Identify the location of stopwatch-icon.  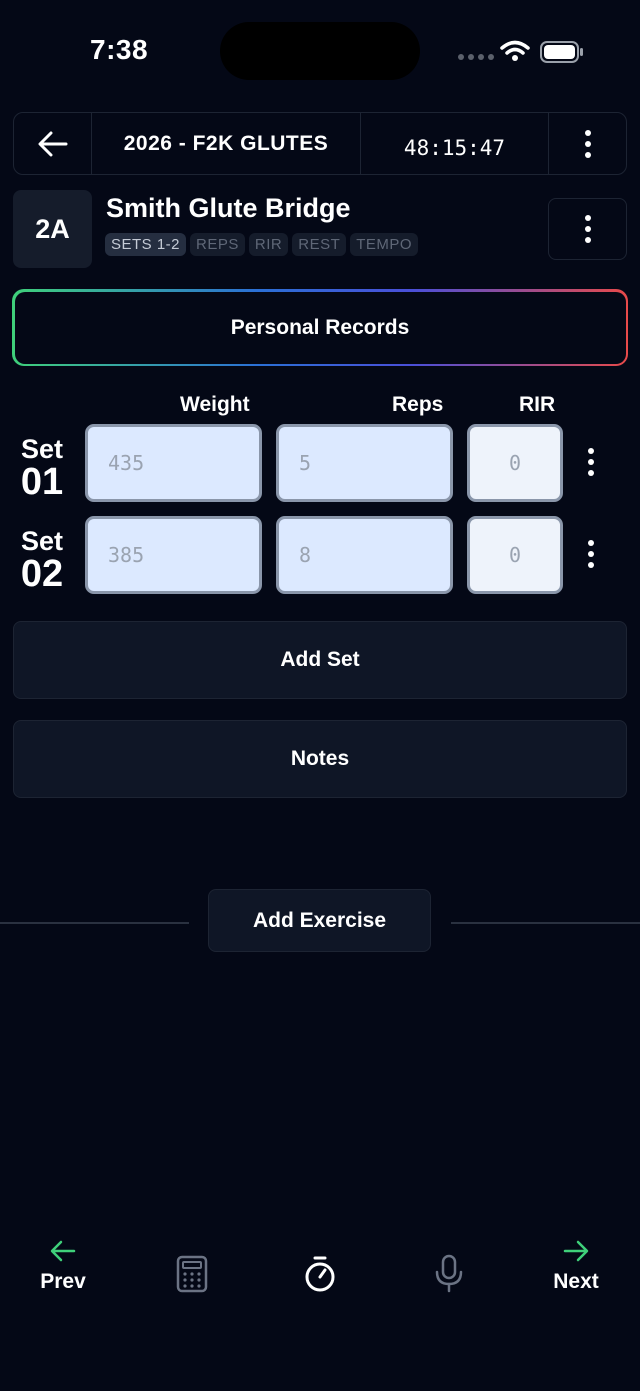
(320, 1274).